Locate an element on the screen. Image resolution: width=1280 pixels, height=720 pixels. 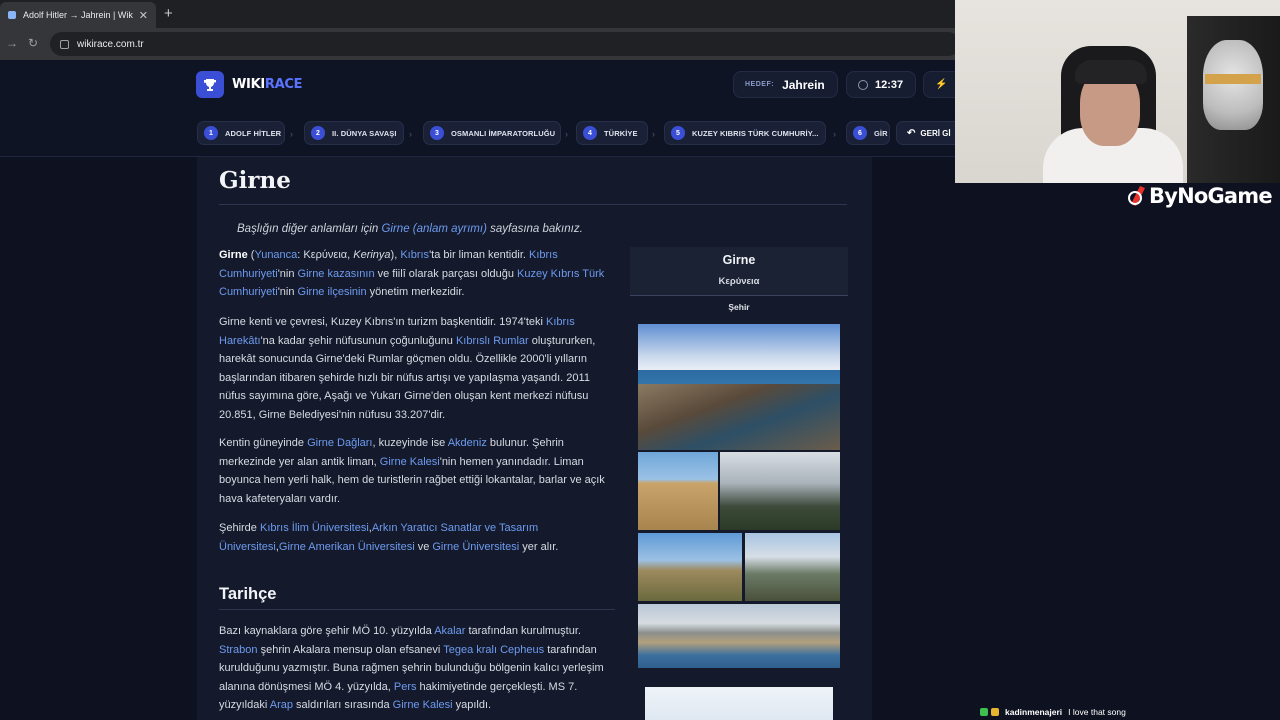
infobox: Girne Κερύνεια Şehir is located at coordinates (739, 483).